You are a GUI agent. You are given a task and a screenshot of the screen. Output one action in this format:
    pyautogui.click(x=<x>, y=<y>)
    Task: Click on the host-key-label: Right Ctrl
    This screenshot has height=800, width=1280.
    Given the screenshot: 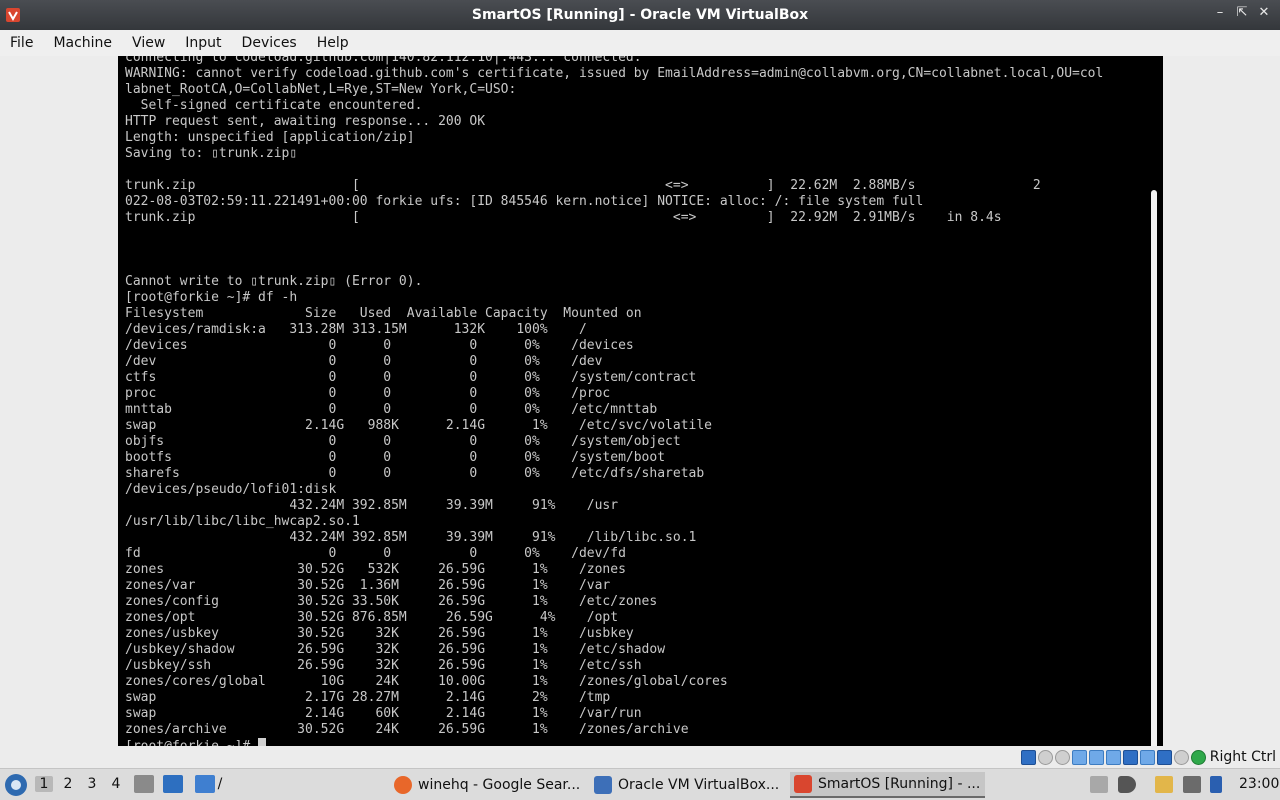 What is the action you would take?
    pyautogui.click(x=1242, y=757)
    